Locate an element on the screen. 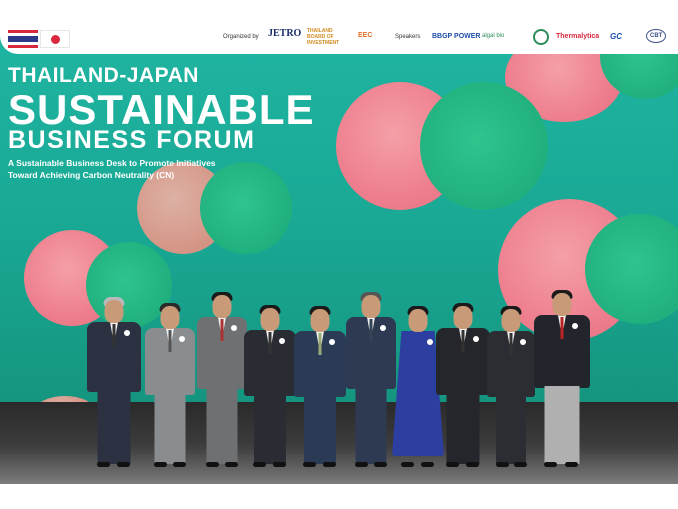 Image resolution: width=678 pixels, height=509 pixels. speakers-label: Speakers is located at coordinates (408, 37).